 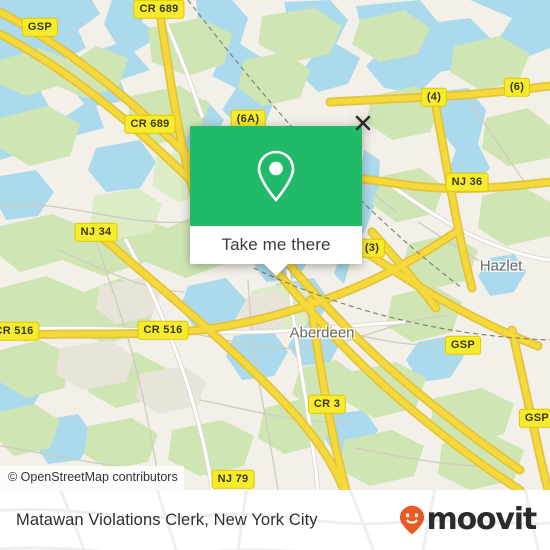 I want to click on page-title: Matawan Violations Clerk, New York City, so click(x=167, y=519).